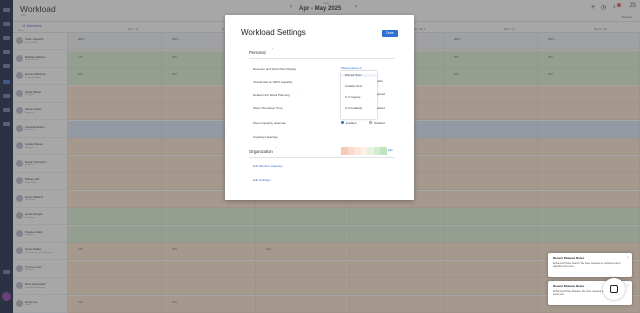 The width and height of the screenshot is (640, 313). Describe the element at coordinates (383, 151) in the screenshot. I see `heatmap-swatch` at that location.